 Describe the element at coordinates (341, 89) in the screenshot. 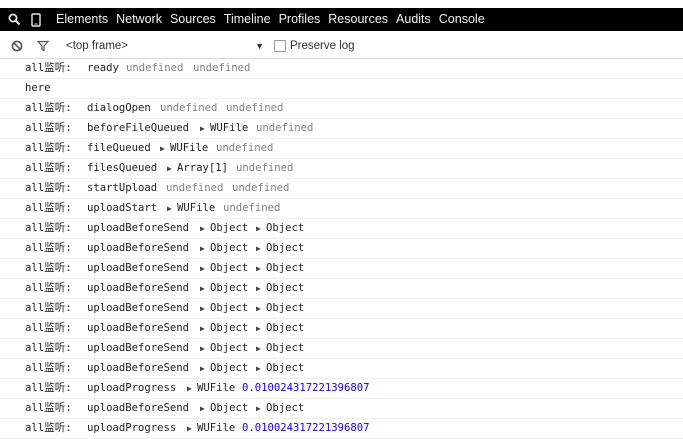

I see `console-message: here` at that location.